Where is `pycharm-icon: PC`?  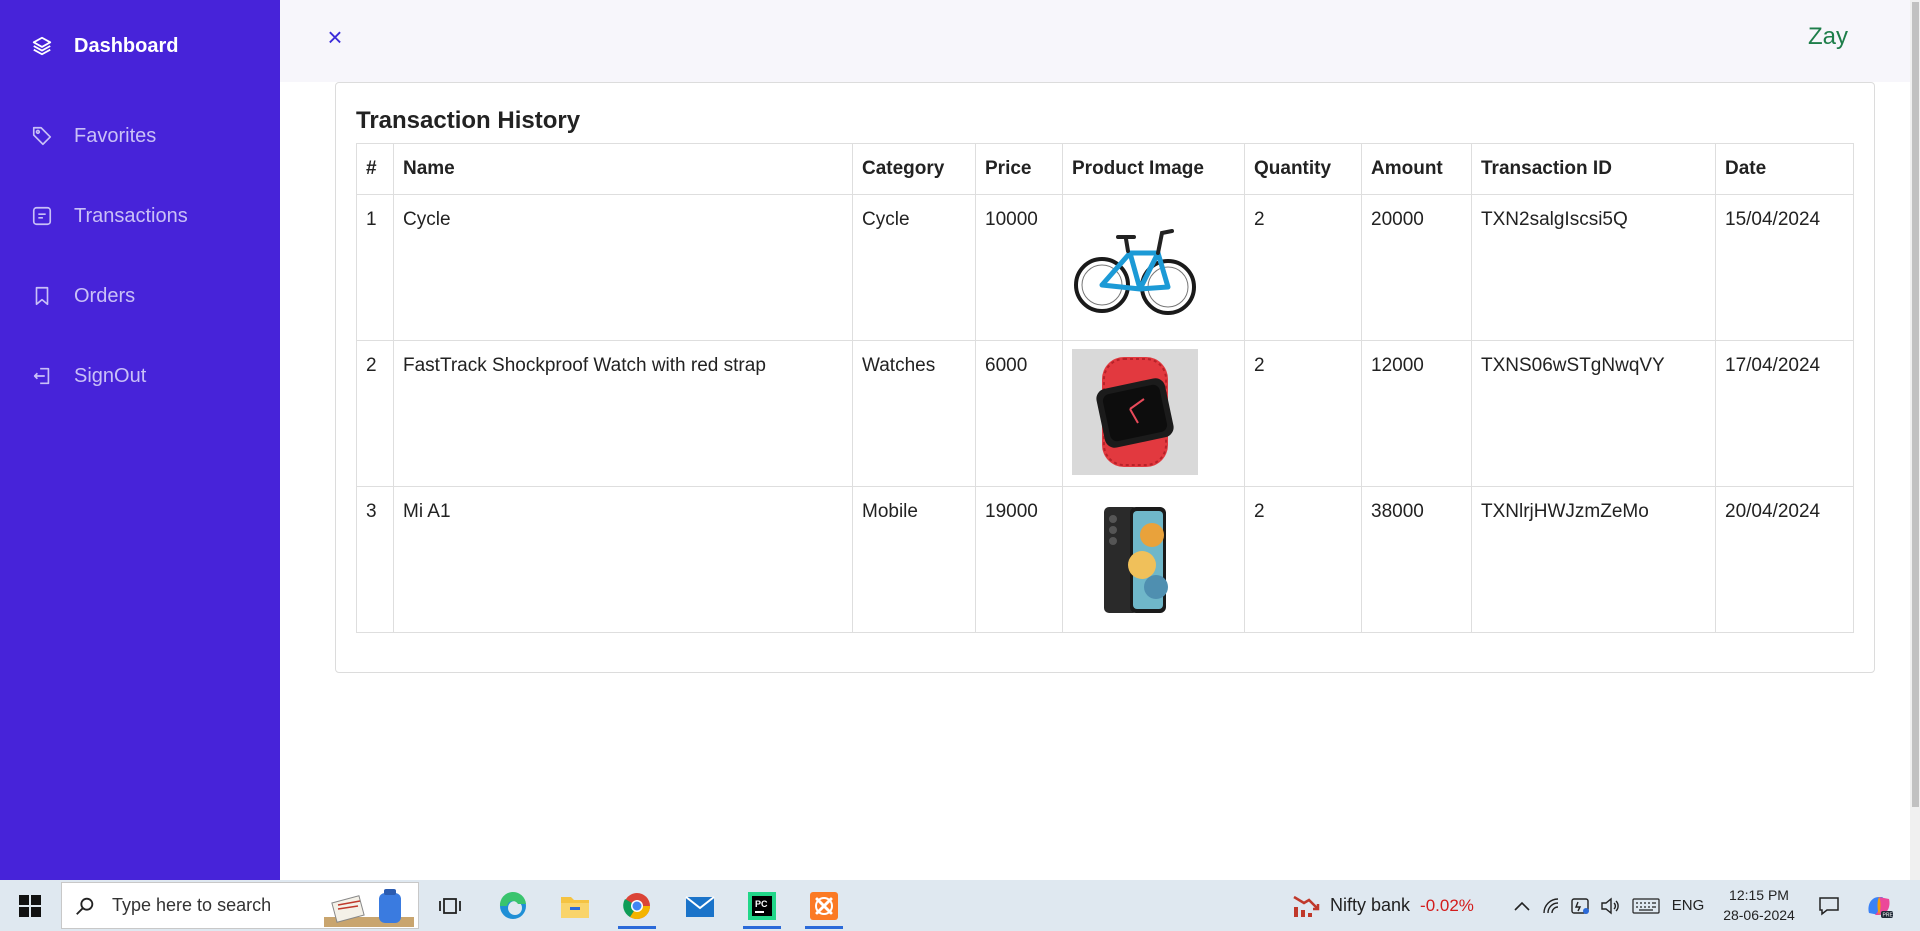
pycharm-icon: PC is located at coordinates (762, 905).